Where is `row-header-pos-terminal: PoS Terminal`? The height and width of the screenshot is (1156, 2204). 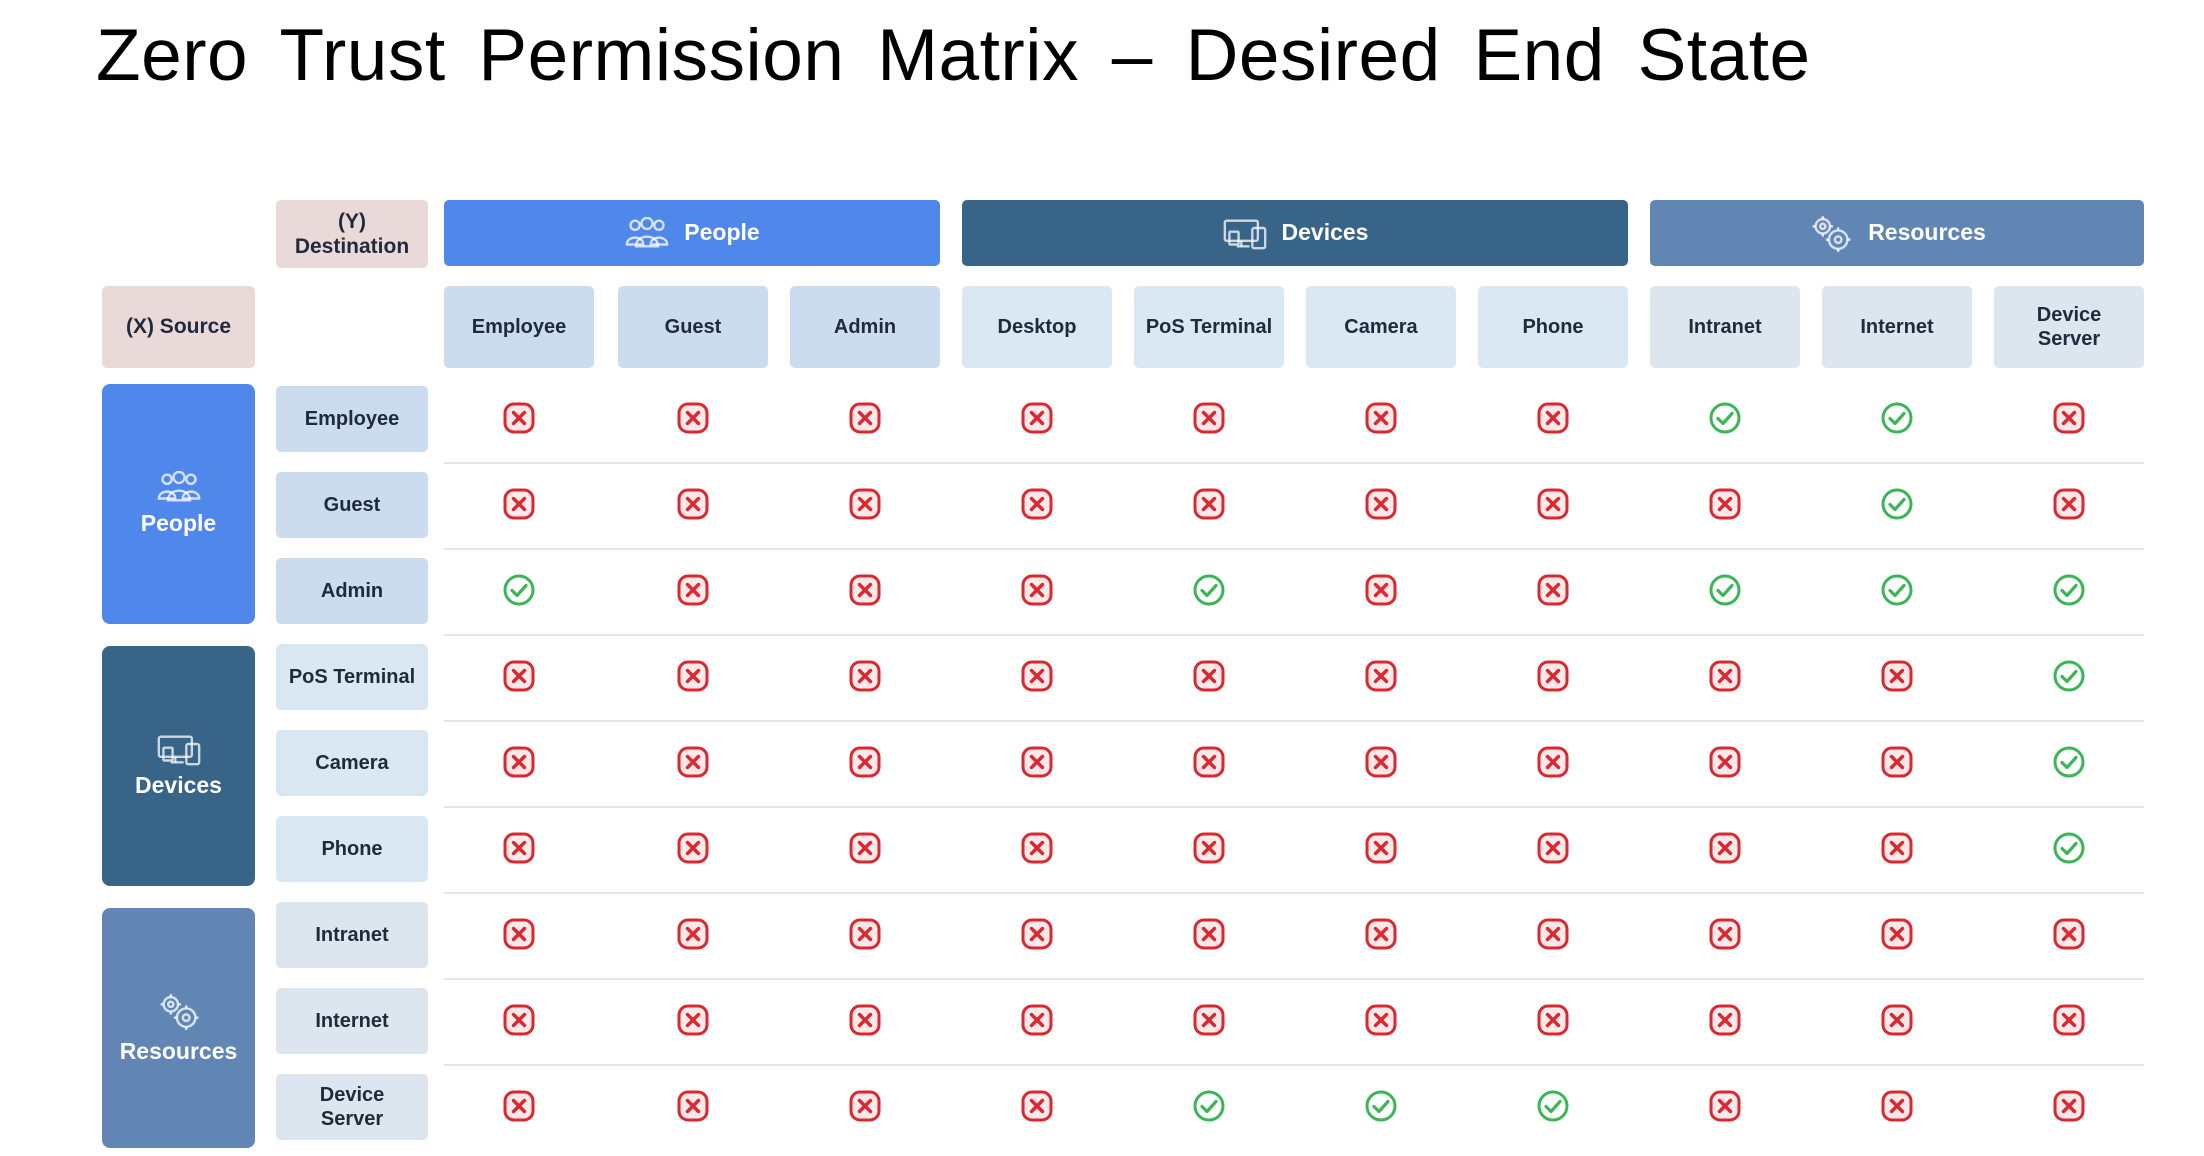 row-header-pos-terminal: PoS Terminal is located at coordinates (352, 677).